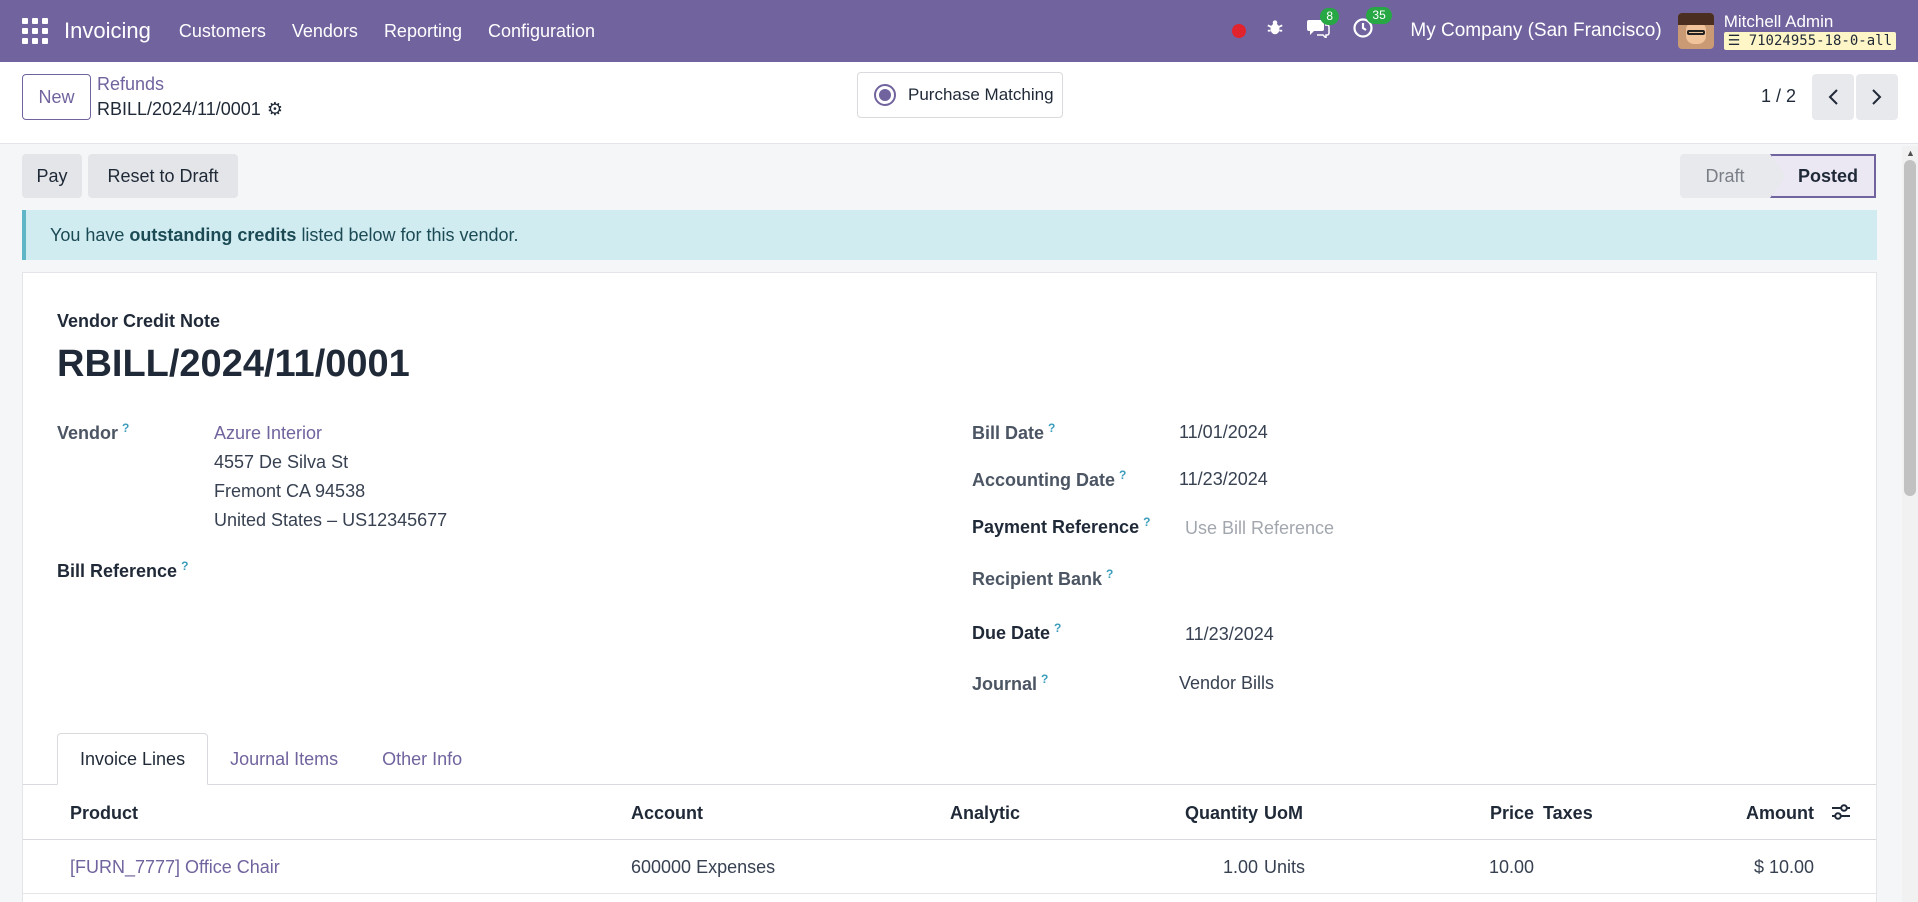 The height and width of the screenshot is (902, 1918). I want to click on accounting-date-field: 11/23/2024, so click(1223, 479).